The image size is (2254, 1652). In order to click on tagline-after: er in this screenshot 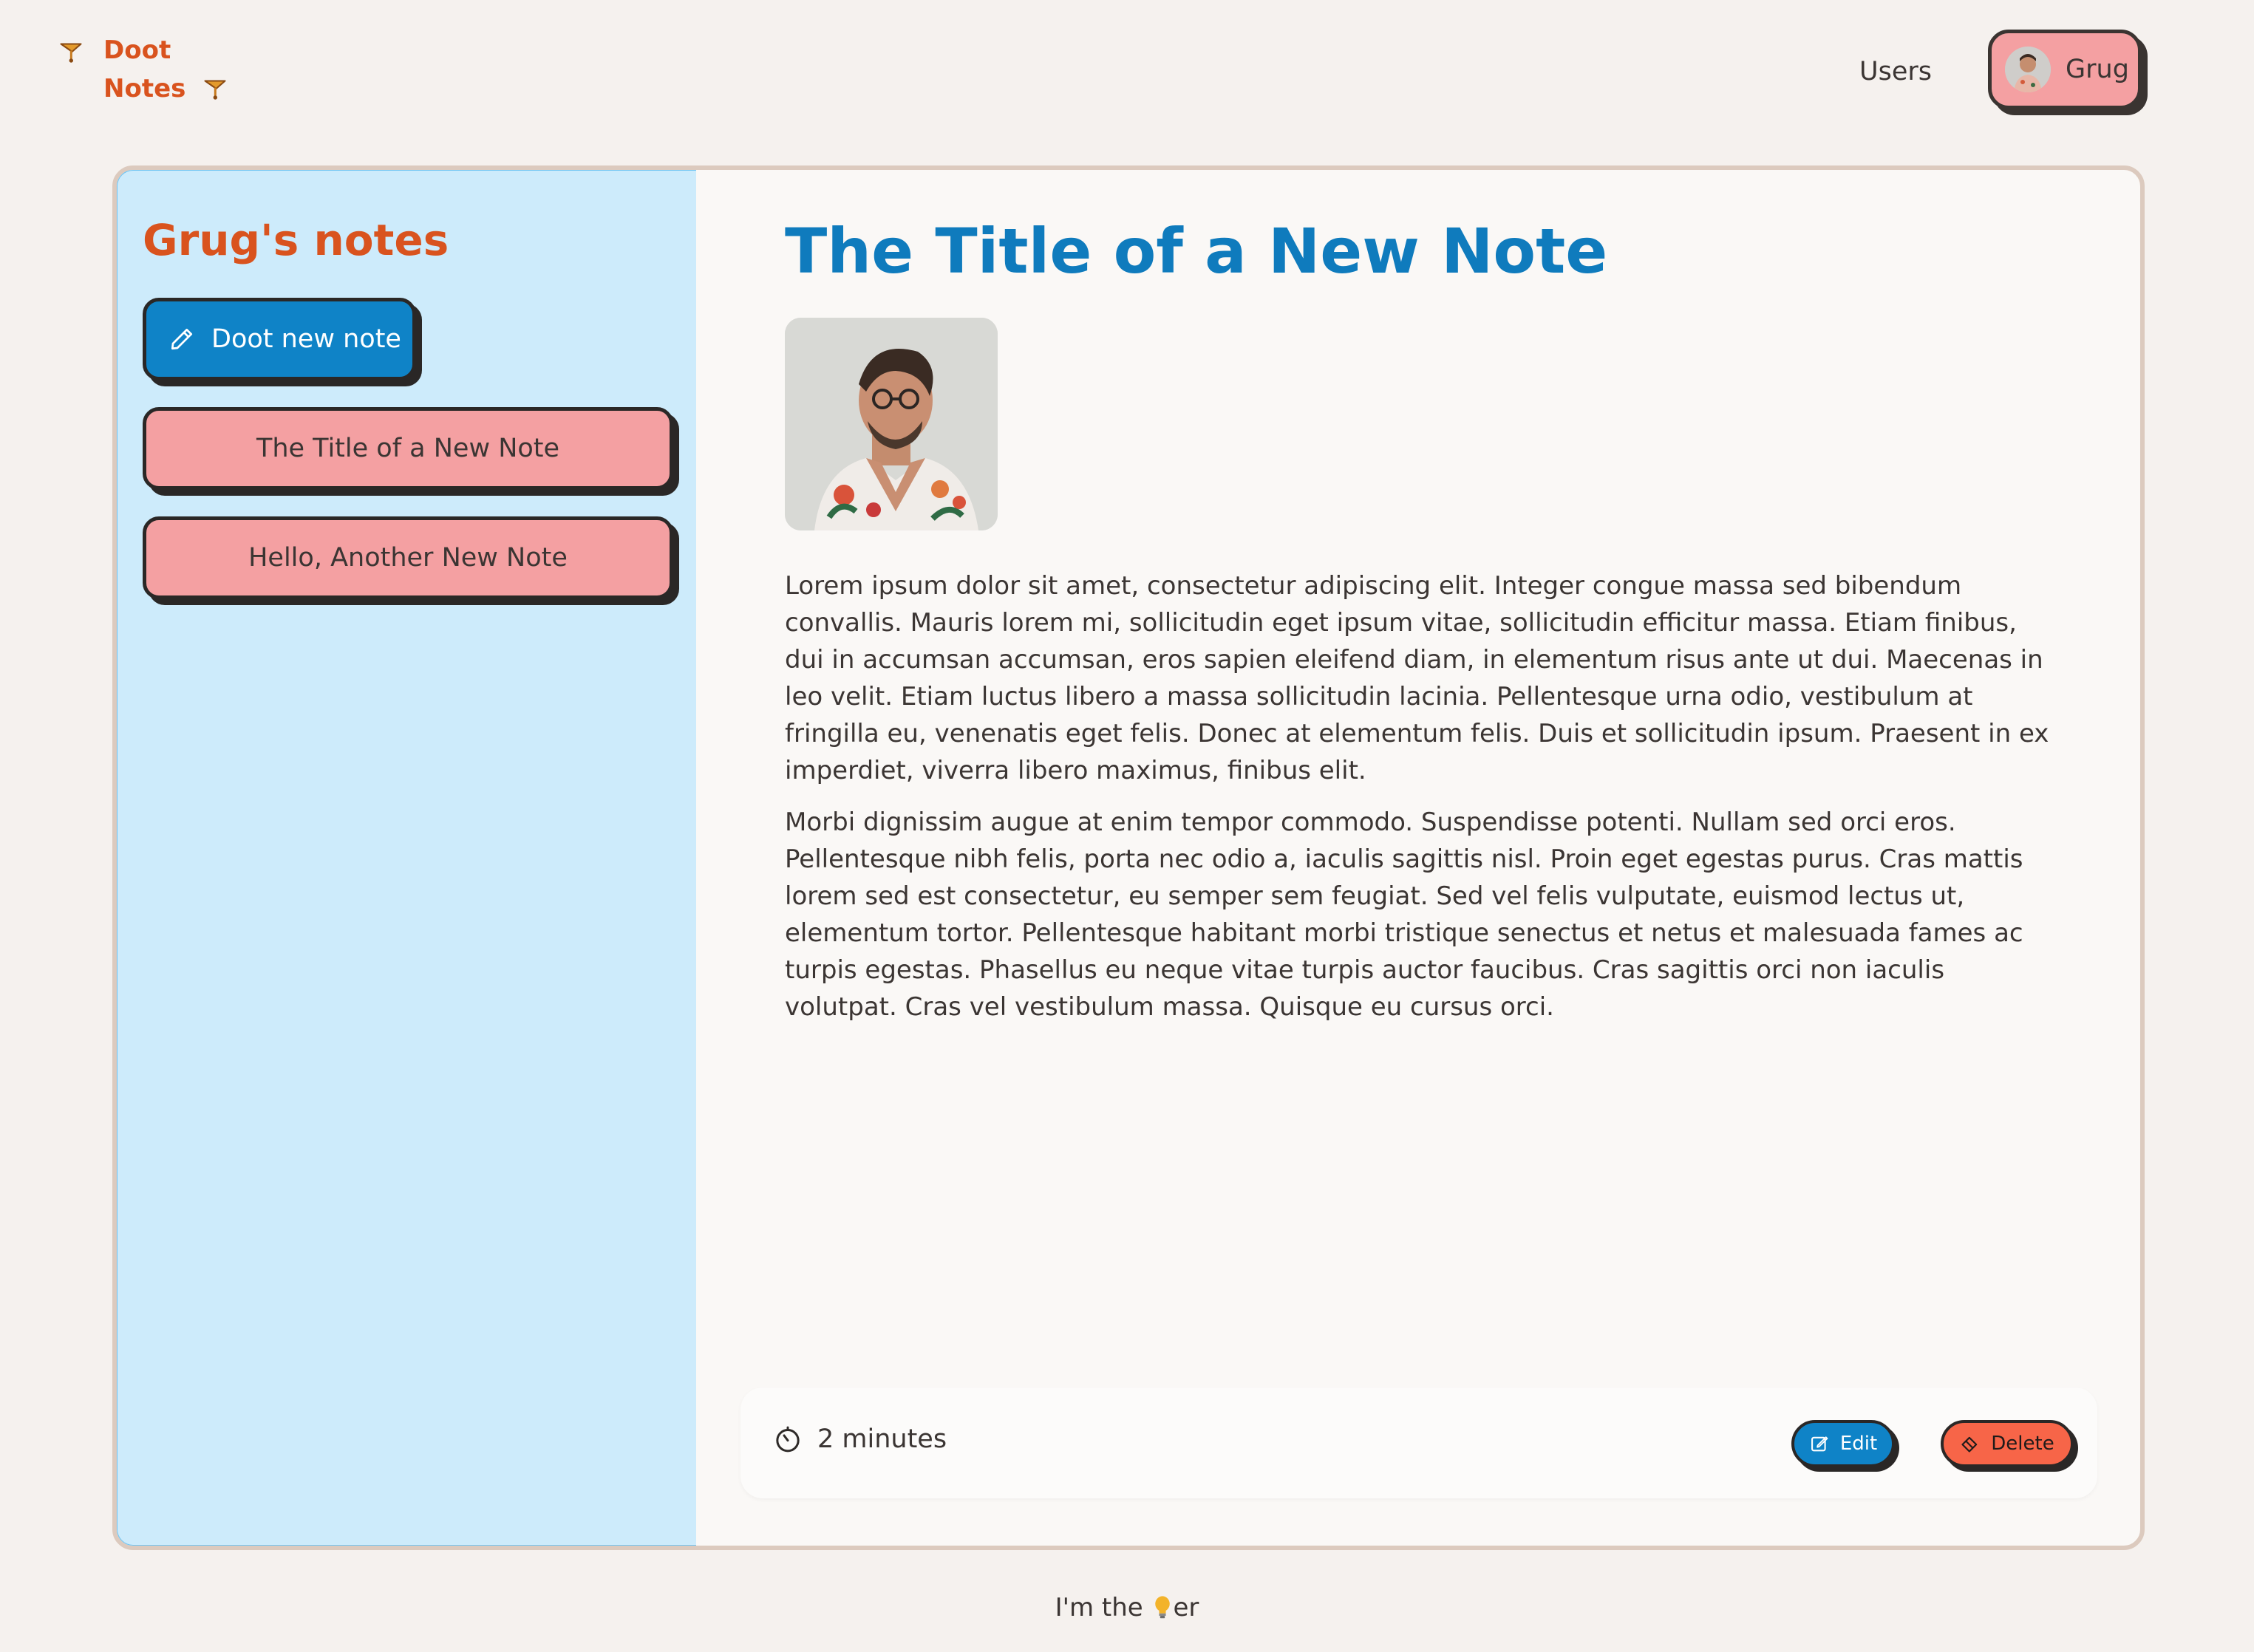, I will do `click(1186, 1607)`.